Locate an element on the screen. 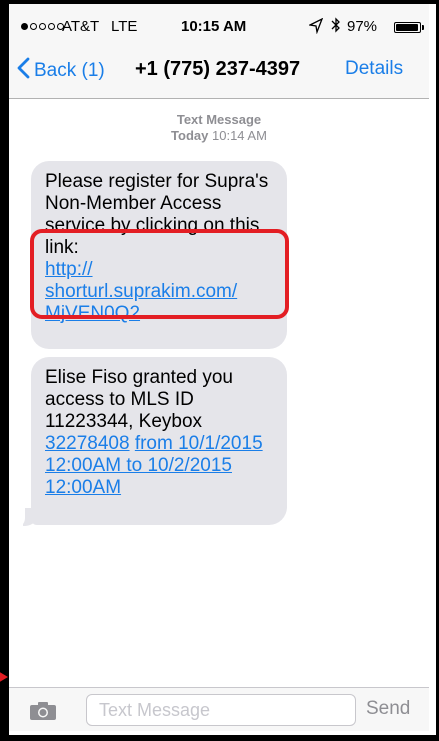  signal-dots-icon is located at coordinates (42, 26).